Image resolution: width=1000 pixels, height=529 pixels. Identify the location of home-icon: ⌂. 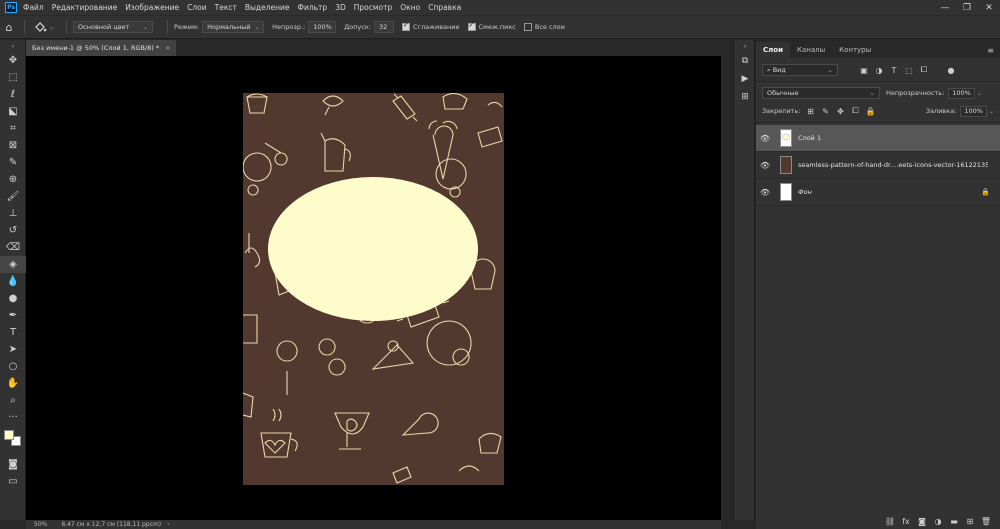
(9, 27).